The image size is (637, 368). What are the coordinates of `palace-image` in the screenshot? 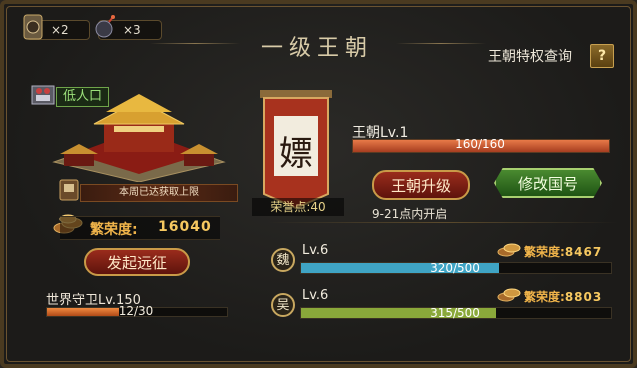 It's located at (139, 137).